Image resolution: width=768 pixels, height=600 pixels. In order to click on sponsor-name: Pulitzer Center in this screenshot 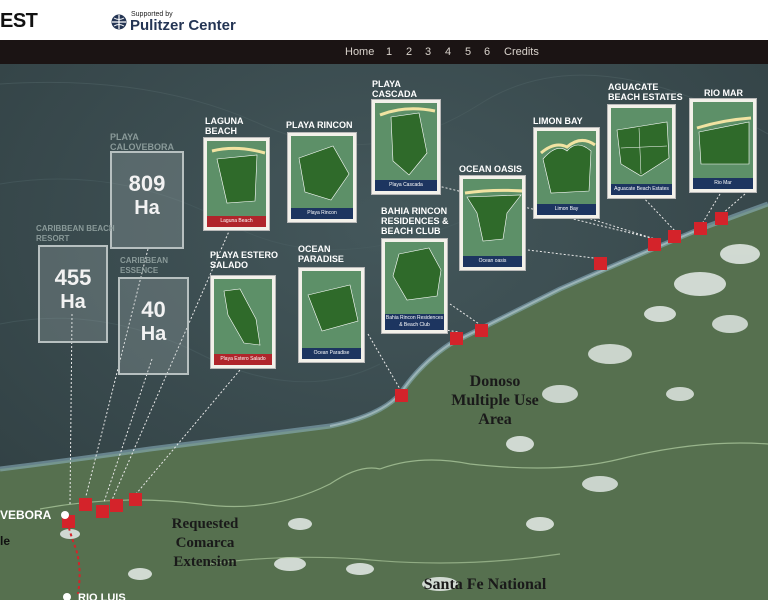, I will do `click(183, 25)`.